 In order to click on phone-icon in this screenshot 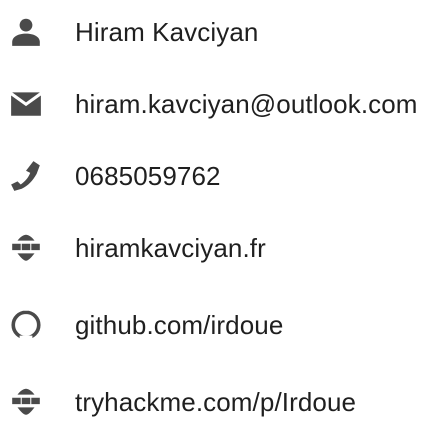, I will do `click(26, 176)`.